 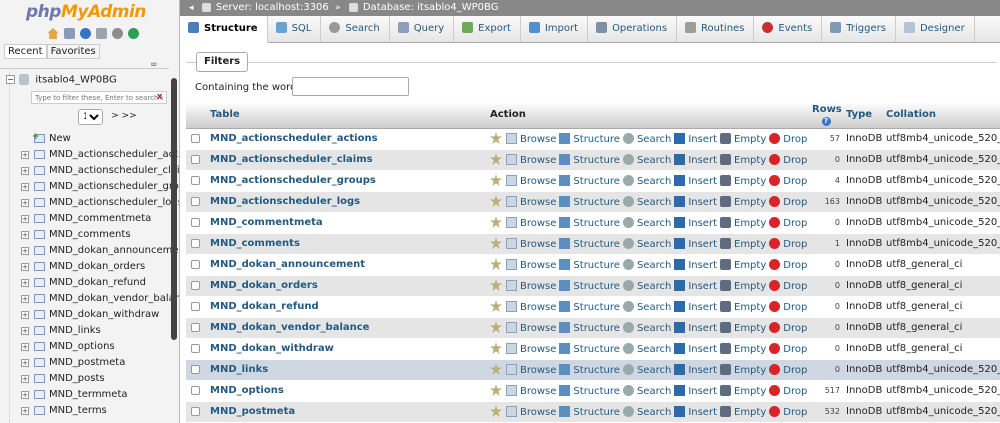 I want to click on table-name-link: MND_options, so click(x=247, y=390).